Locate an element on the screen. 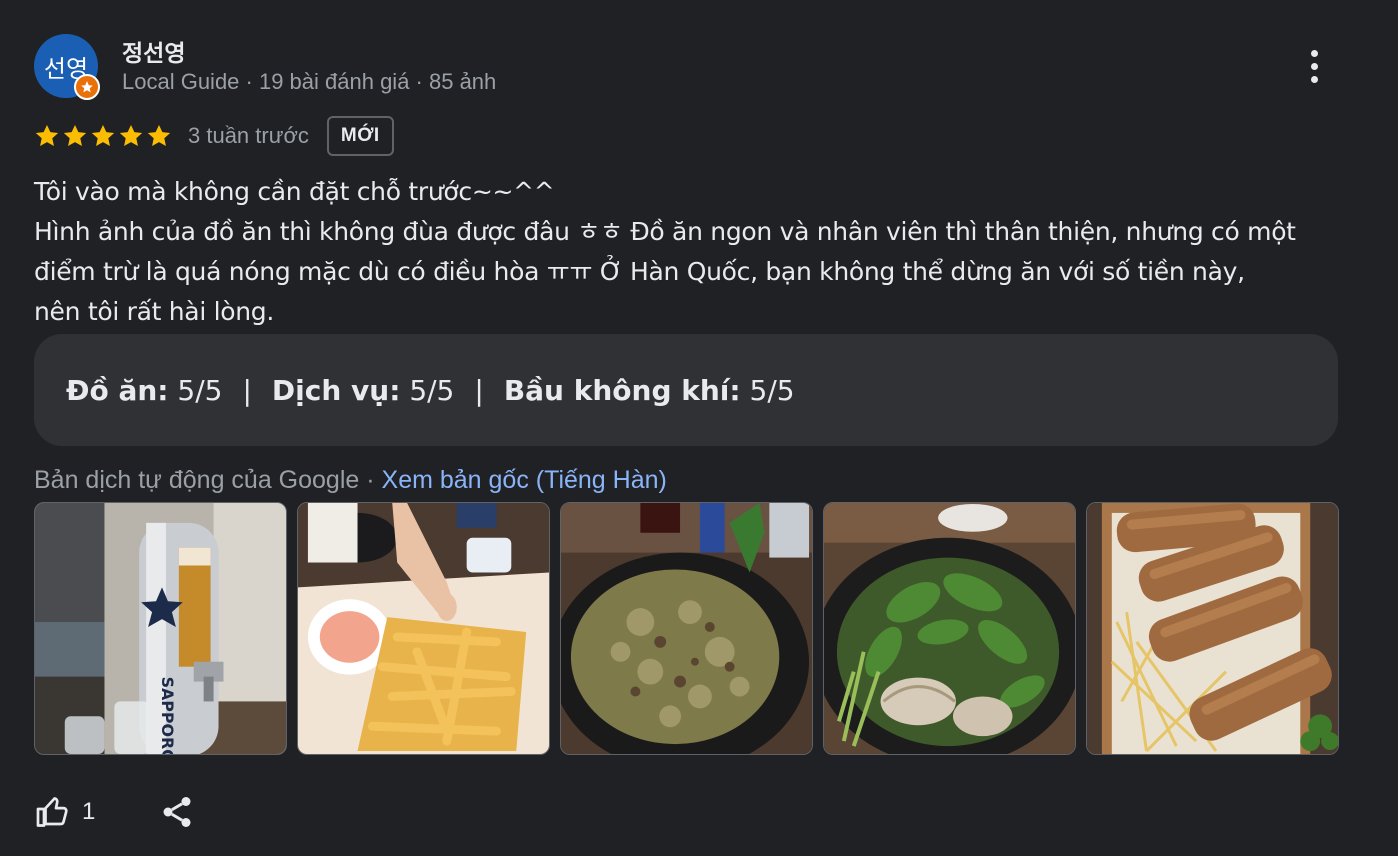 This screenshot has width=1398, height=856. atmosphere-rating-value: 5/5 is located at coordinates (772, 390).